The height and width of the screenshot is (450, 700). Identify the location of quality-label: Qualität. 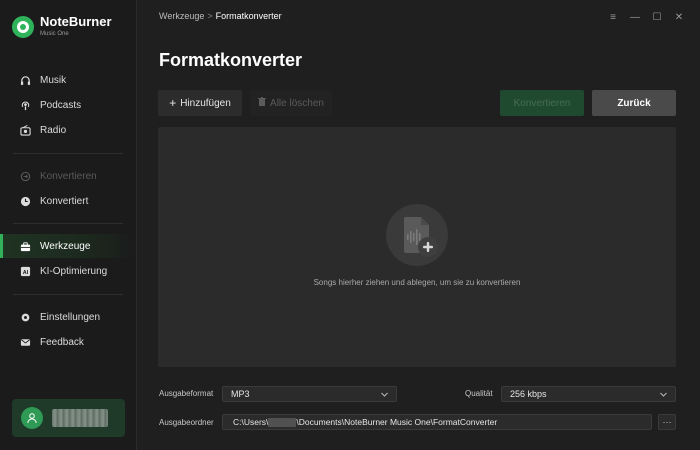
(479, 393).